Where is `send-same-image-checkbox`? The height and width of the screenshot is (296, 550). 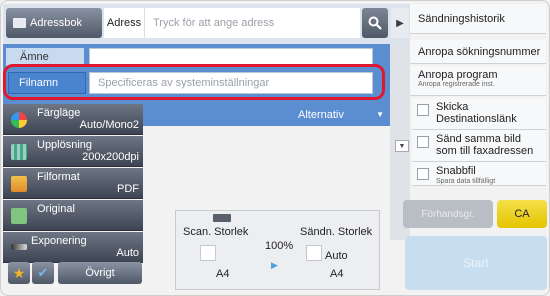 send-same-image-checkbox is located at coordinates (423, 142).